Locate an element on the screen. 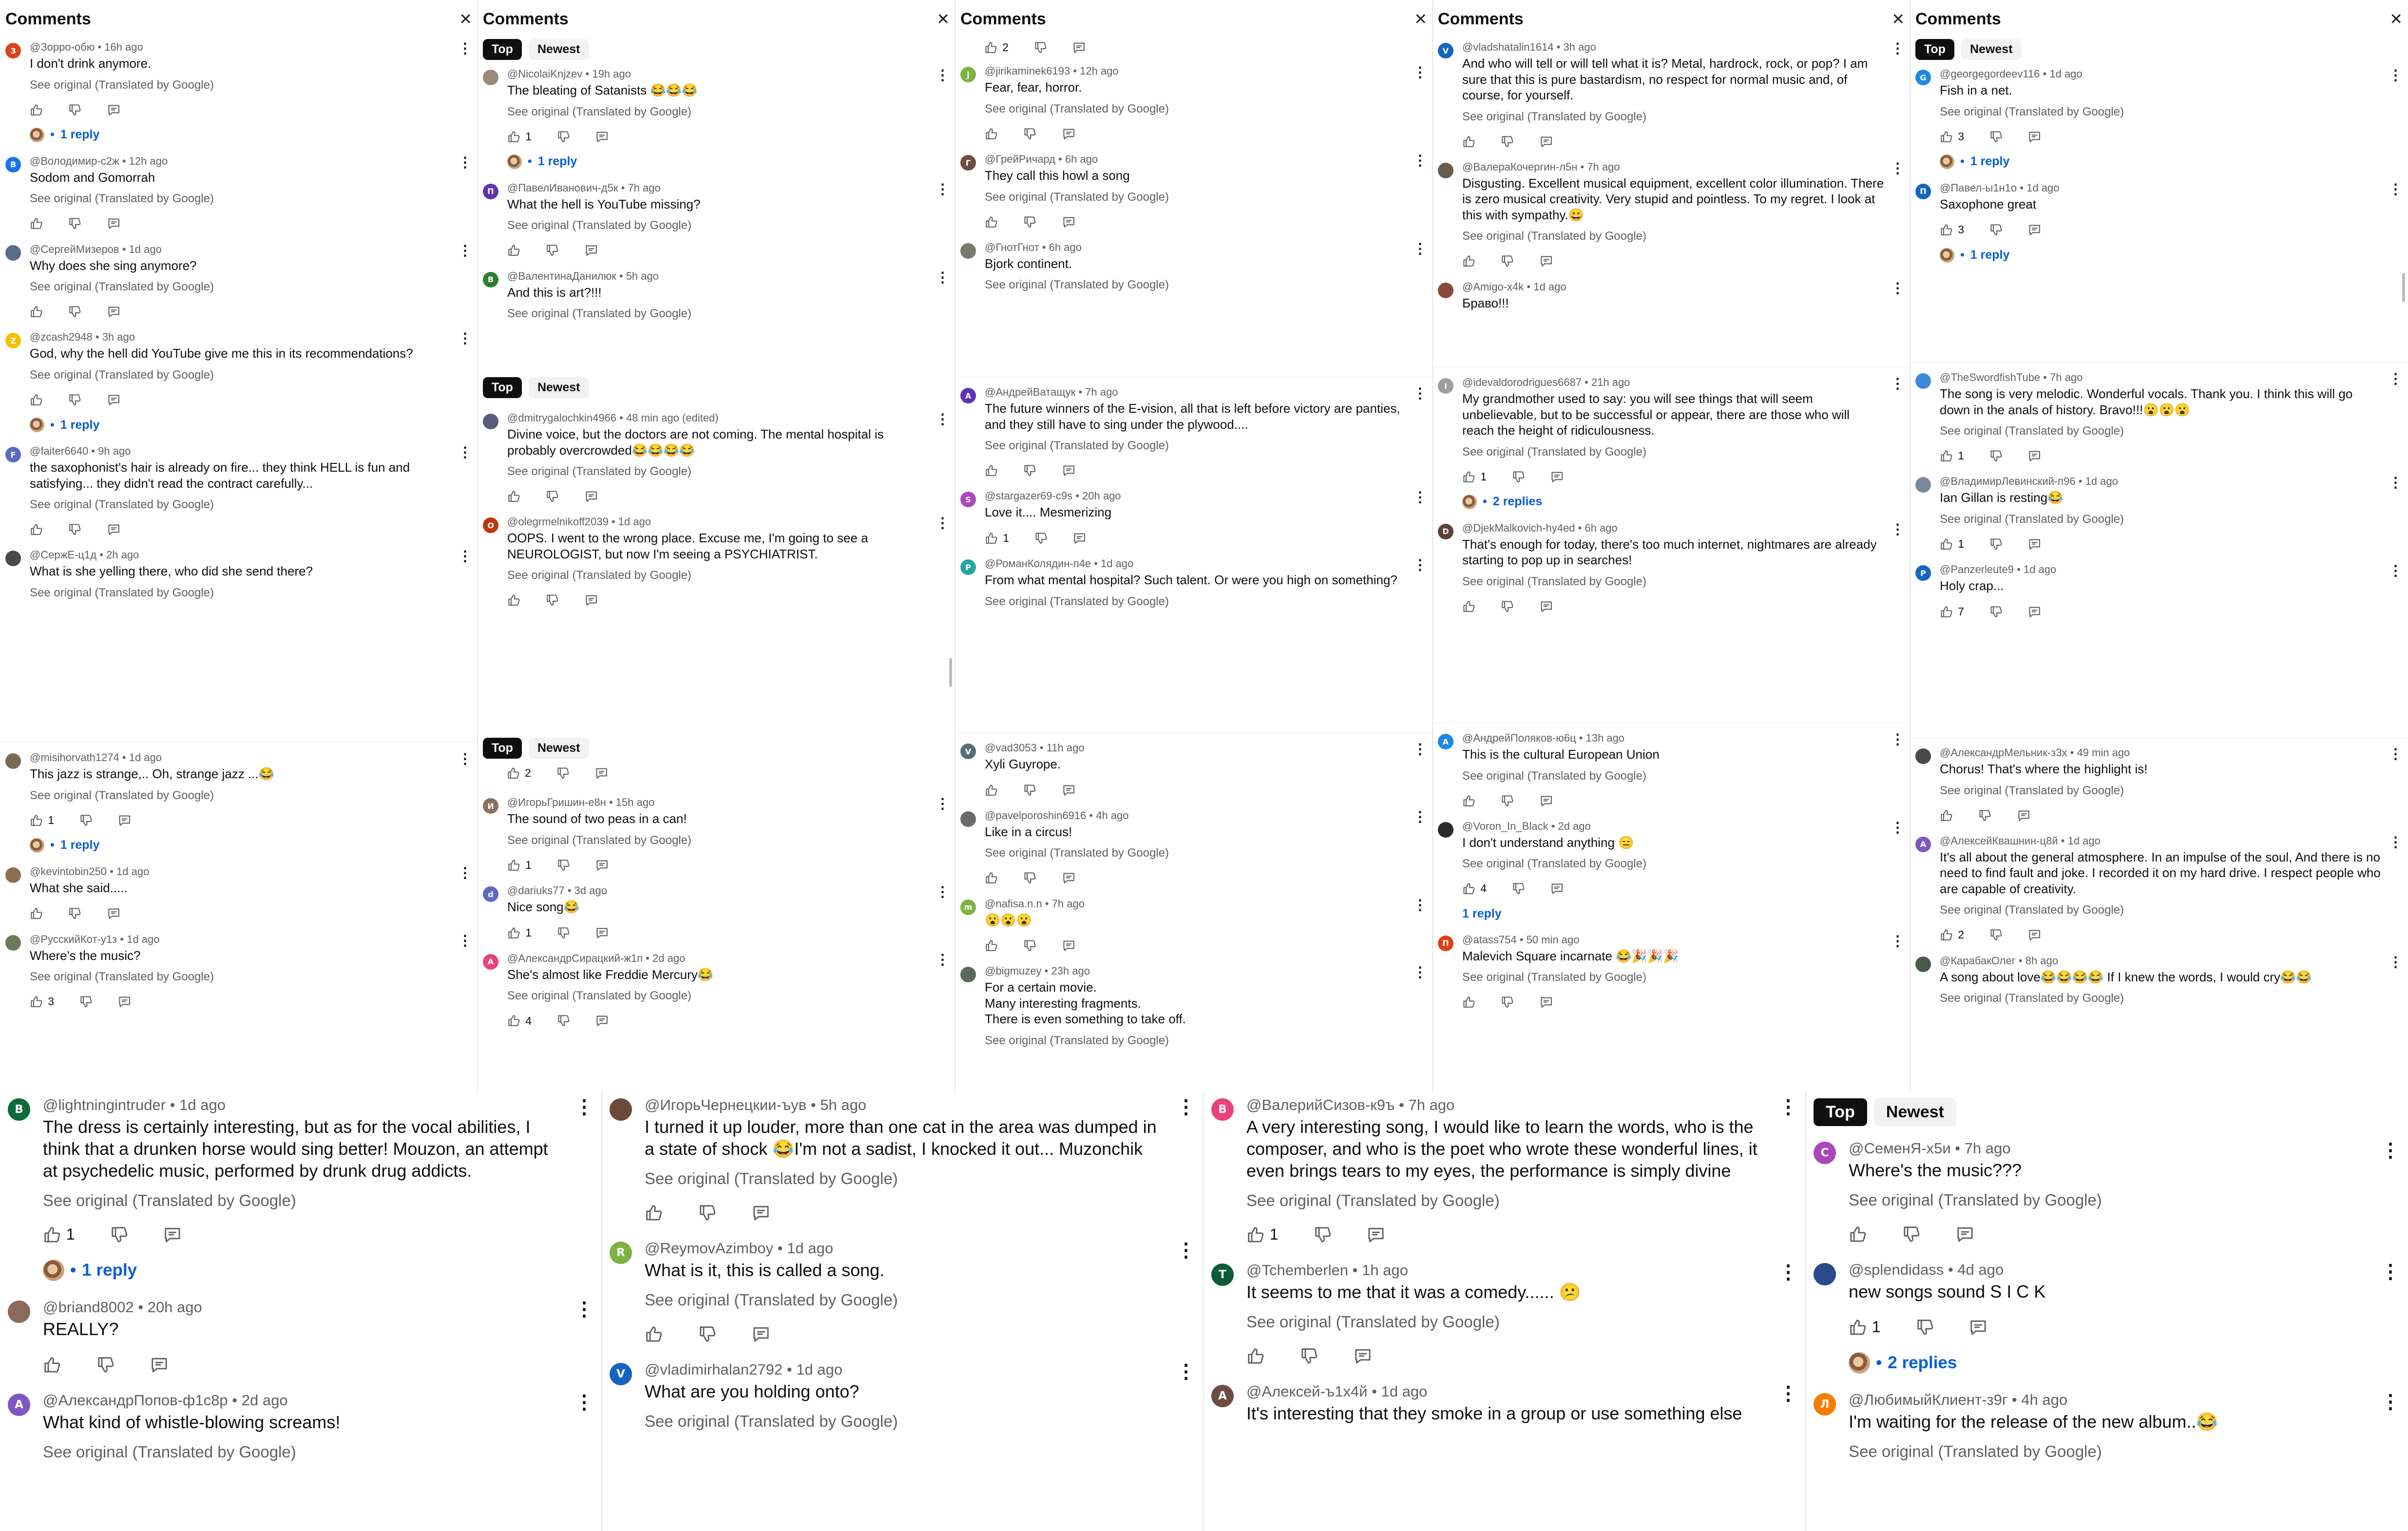  replies-toggle: • 2 replies is located at coordinates (2110, 1363).